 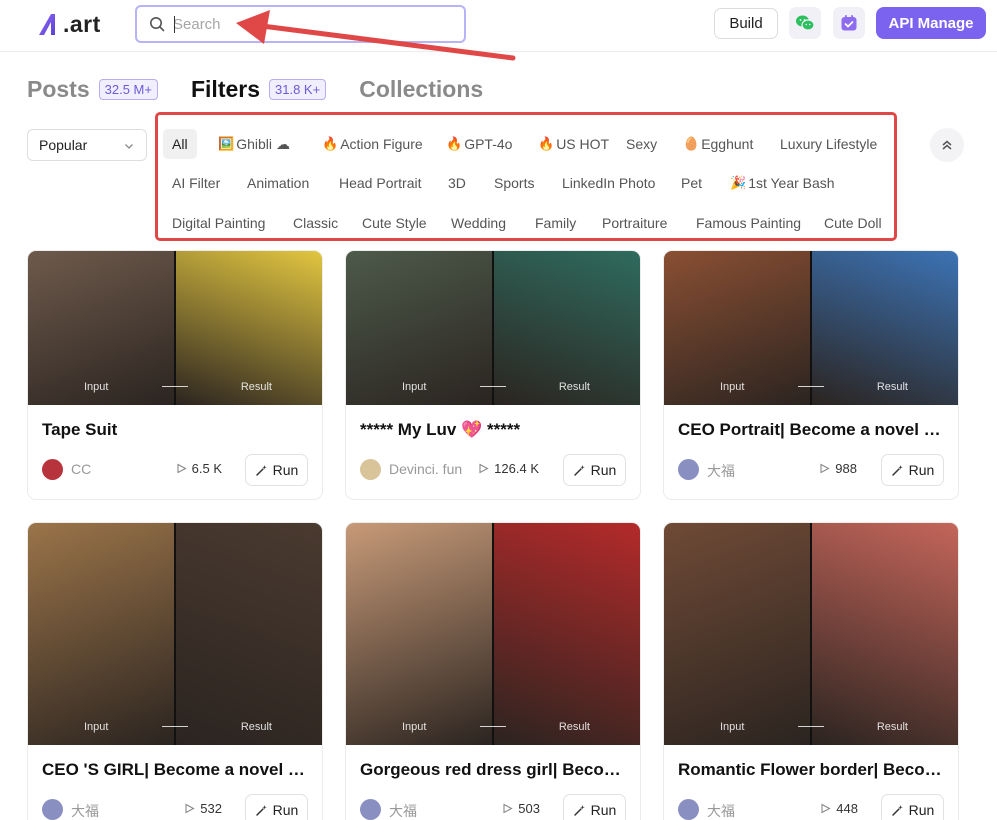 I want to click on filter-chip-label: Cute Style, so click(x=394, y=223).